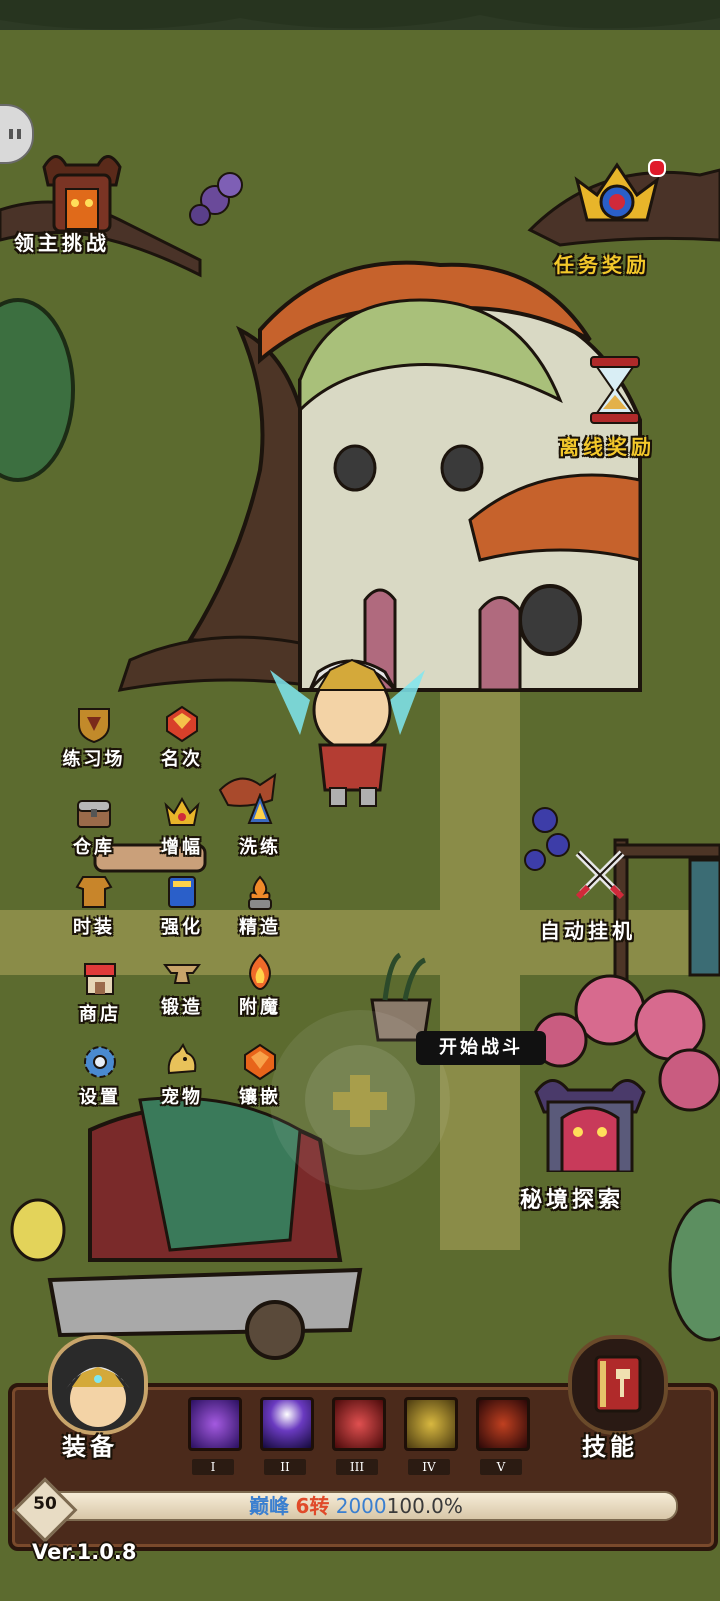 The width and height of the screenshot is (720, 1601). I want to click on crystal-icon, so click(260, 811).